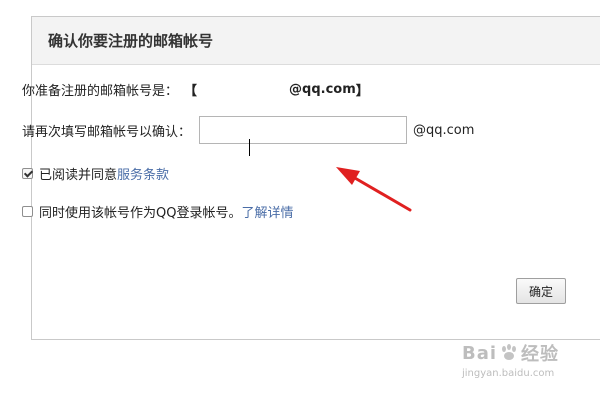 The image size is (600, 400). What do you see at coordinates (480, 353) in the screenshot?
I see `watermark-brand-left: Bai` at bounding box center [480, 353].